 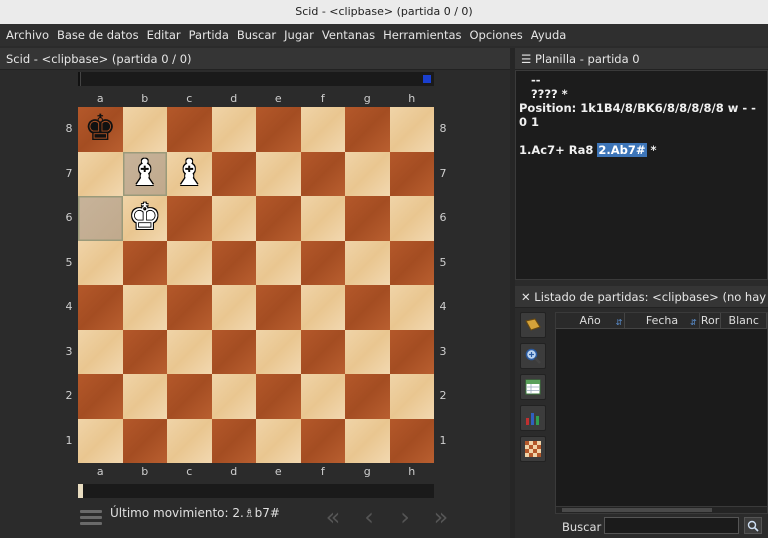 I want to click on scroll-thumb, so click(x=637, y=510).